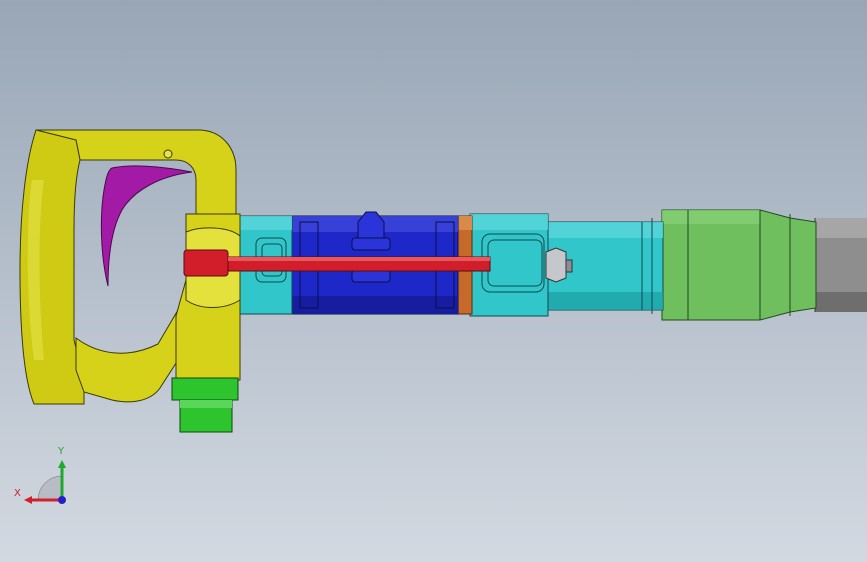  I want to click on axis-triad: X Y, so click(40, 475).